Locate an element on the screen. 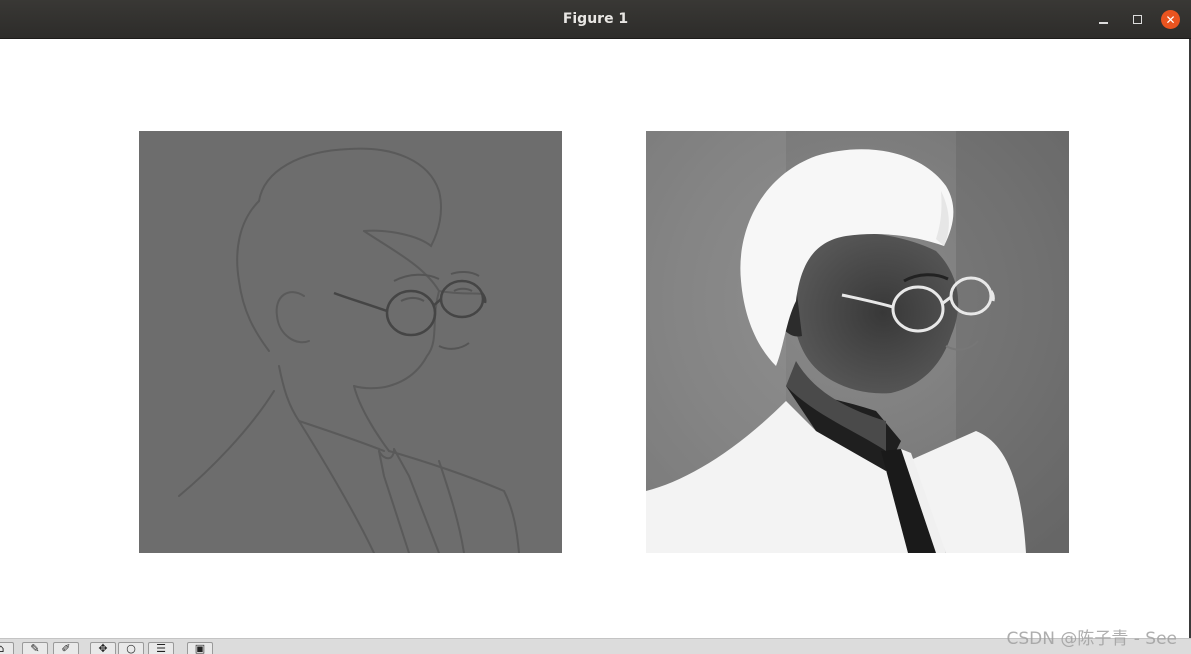  close-button: ✕ is located at coordinates (1170, 19).